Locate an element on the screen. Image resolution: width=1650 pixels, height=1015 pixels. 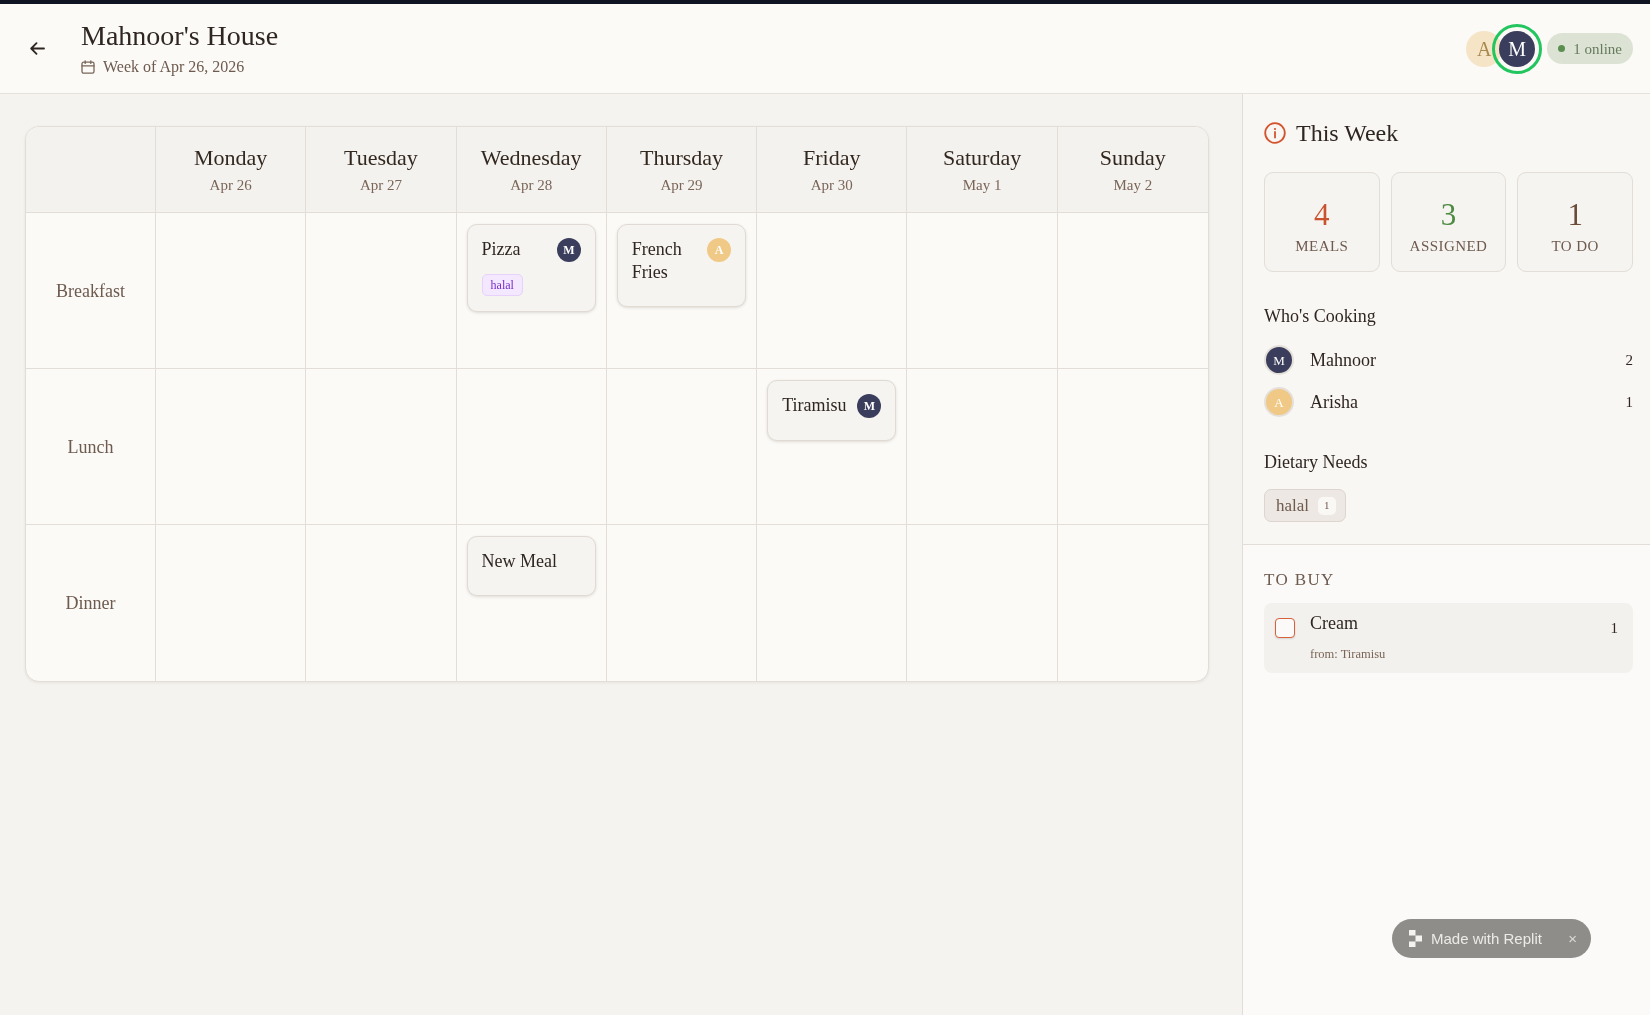
day-name: Friday is located at coordinates (832, 158).